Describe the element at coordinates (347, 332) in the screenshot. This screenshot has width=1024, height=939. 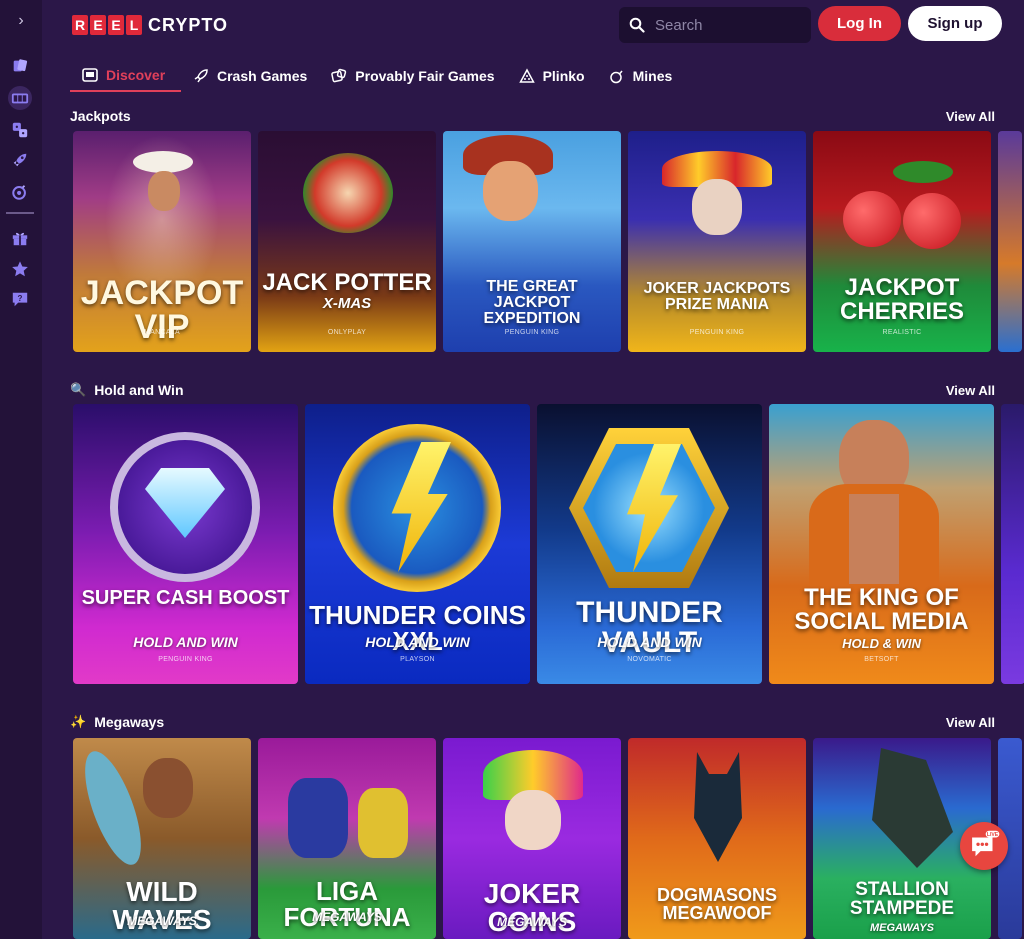
I see `game-provider: ONLYPLAY` at that location.